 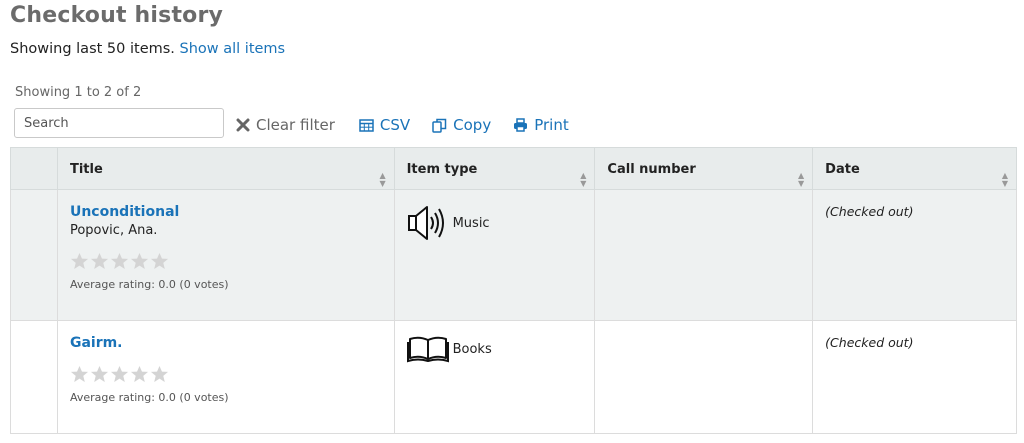 What do you see at coordinates (439, 125) in the screenshot?
I see `copy-icon` at bounding box center [439, 125].